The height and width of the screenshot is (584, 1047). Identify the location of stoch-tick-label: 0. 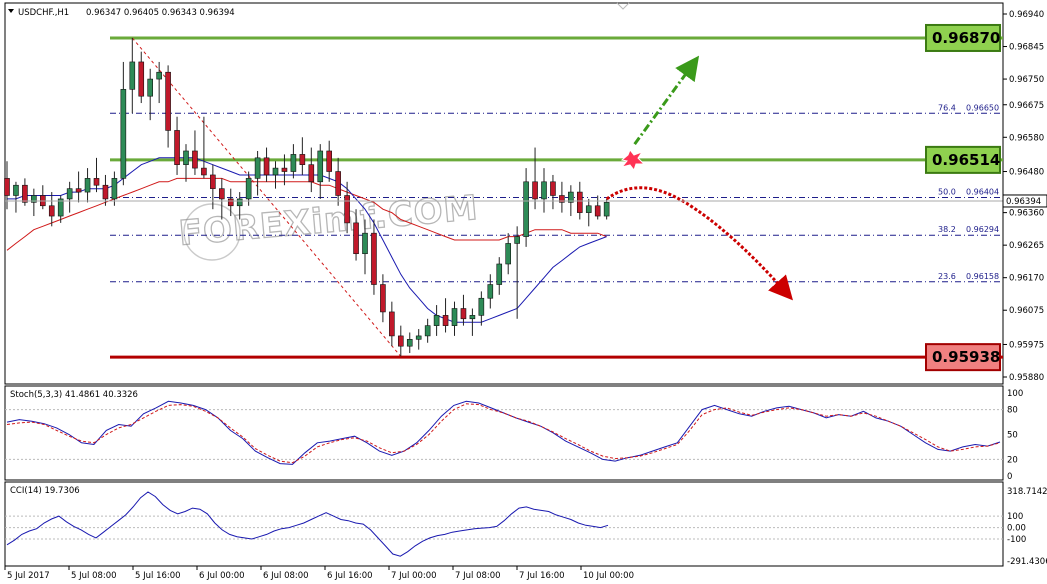
(1009, 477).